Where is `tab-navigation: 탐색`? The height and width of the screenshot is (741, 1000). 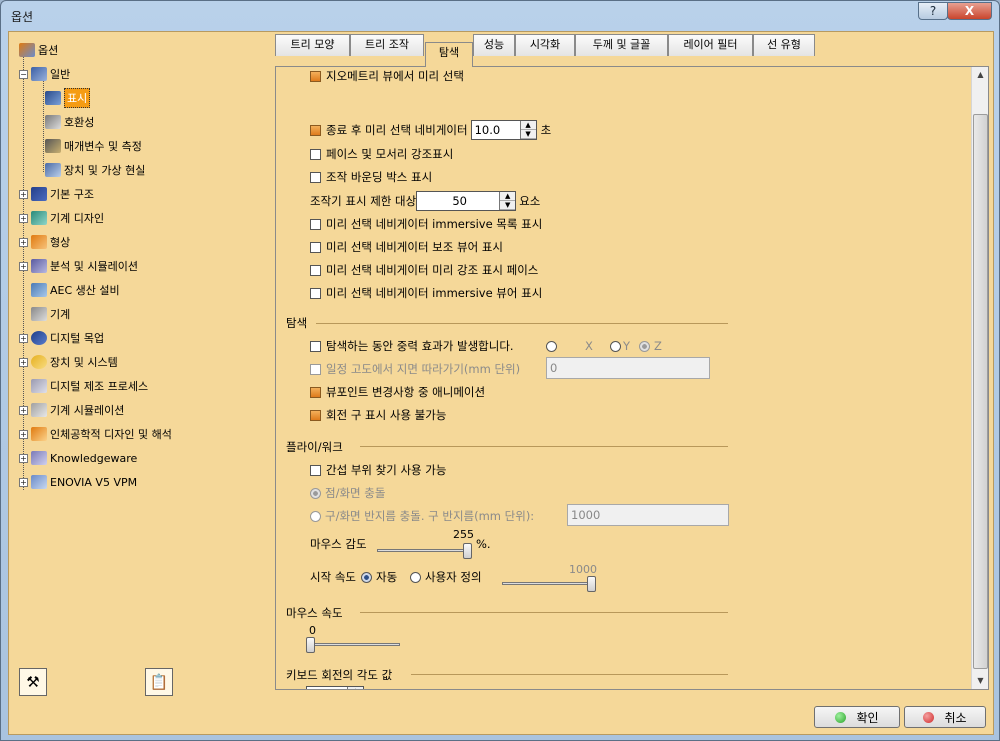
tab-navigation: 탐색 is located at coordinates (449, 54).